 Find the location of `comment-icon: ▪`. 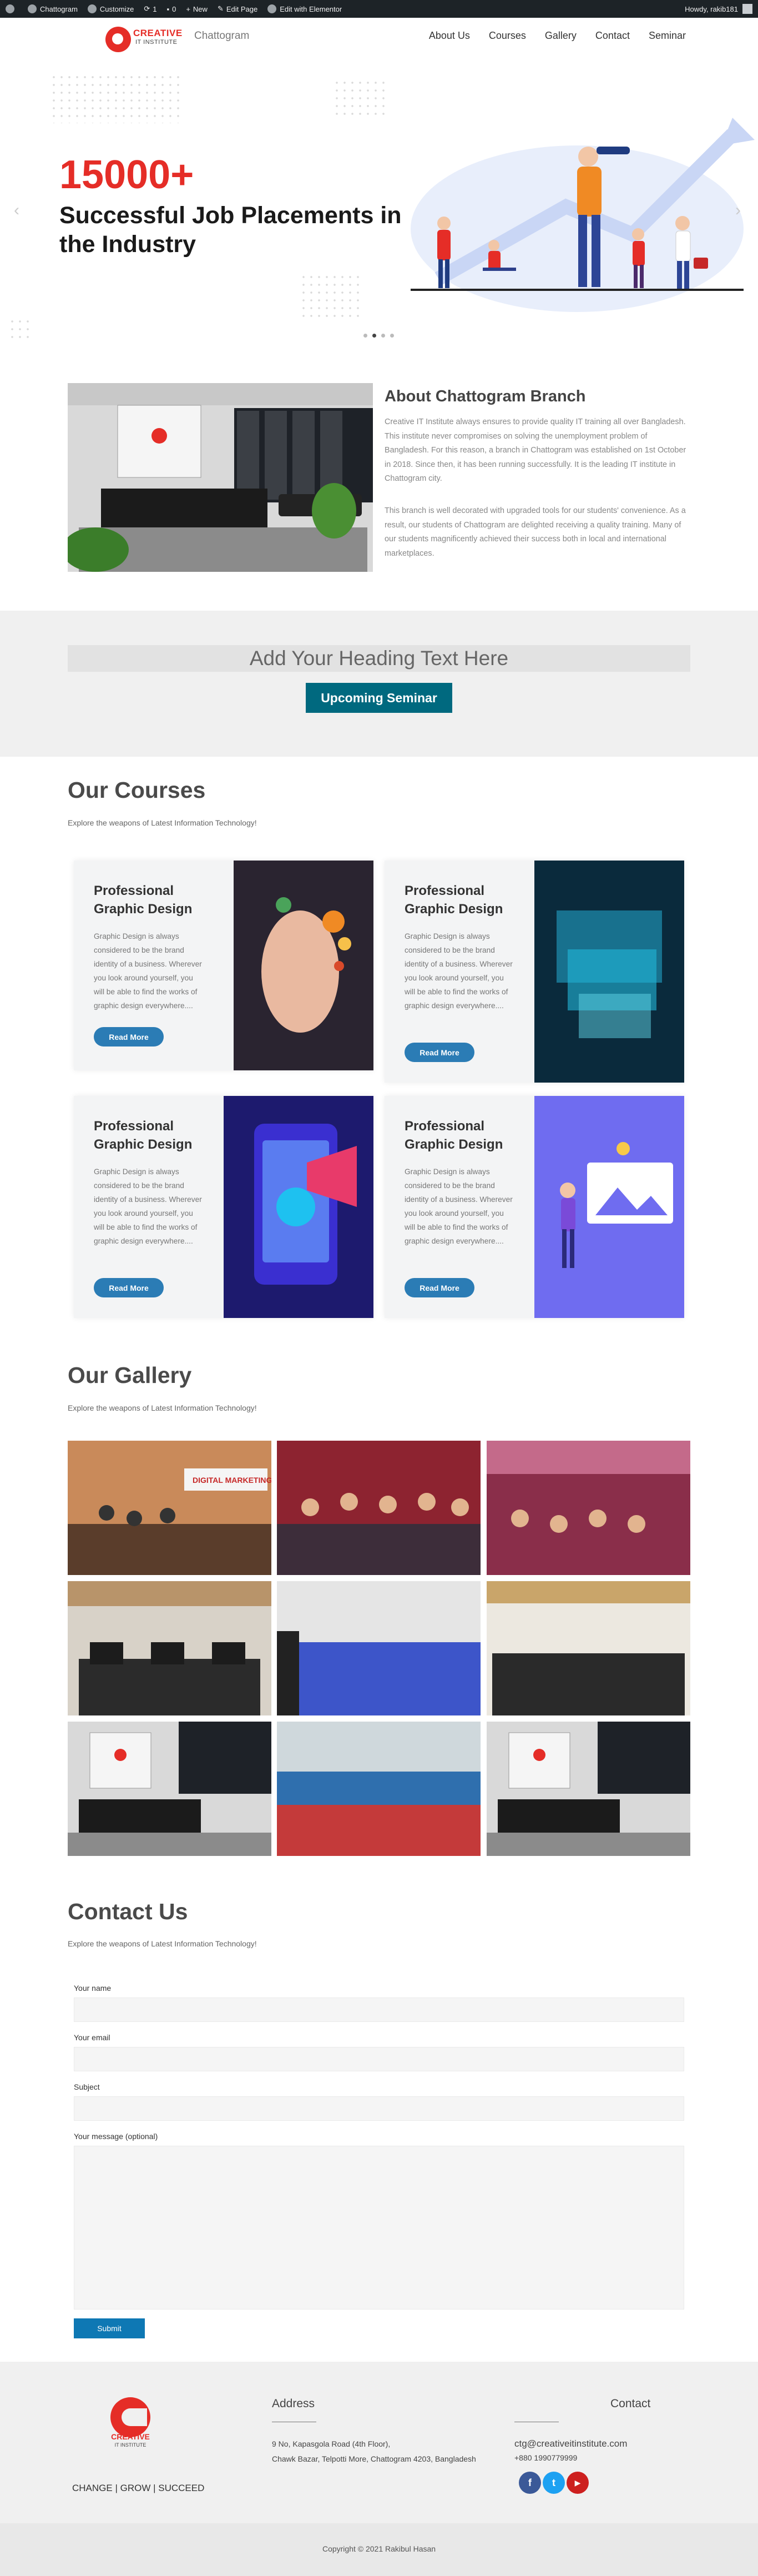

comment-icon: ▪ is located at coordinates (168, 8).